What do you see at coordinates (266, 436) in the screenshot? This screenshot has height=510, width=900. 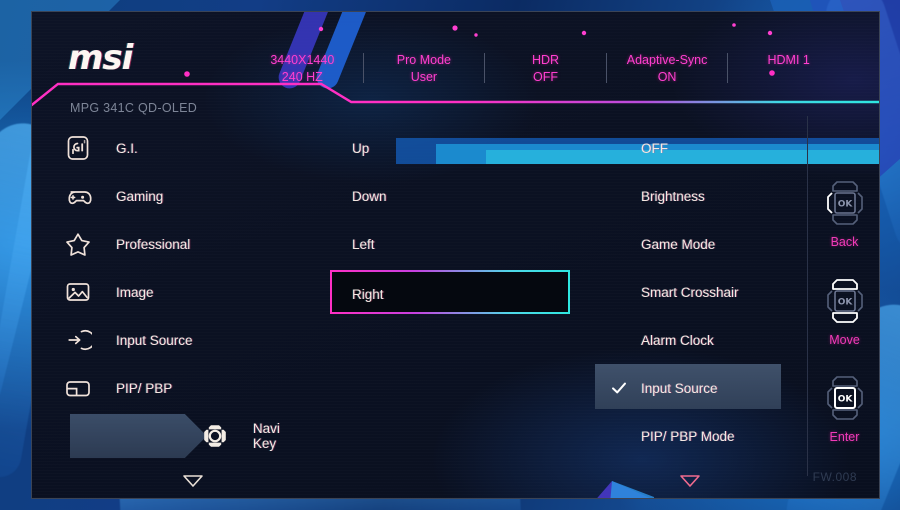 I see `menu-item-label: Navi Key` at bounding box center [266, 436].